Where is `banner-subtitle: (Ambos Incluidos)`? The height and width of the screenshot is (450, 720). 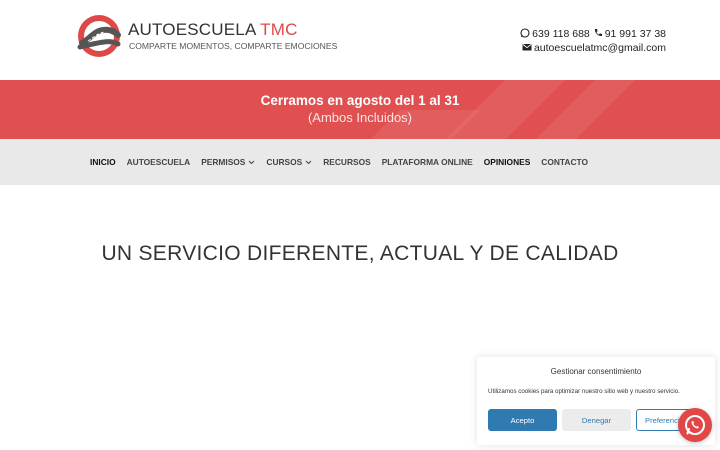 banner-subtitle: (Ambos Incluidos) is located at coordinates (360, 117).